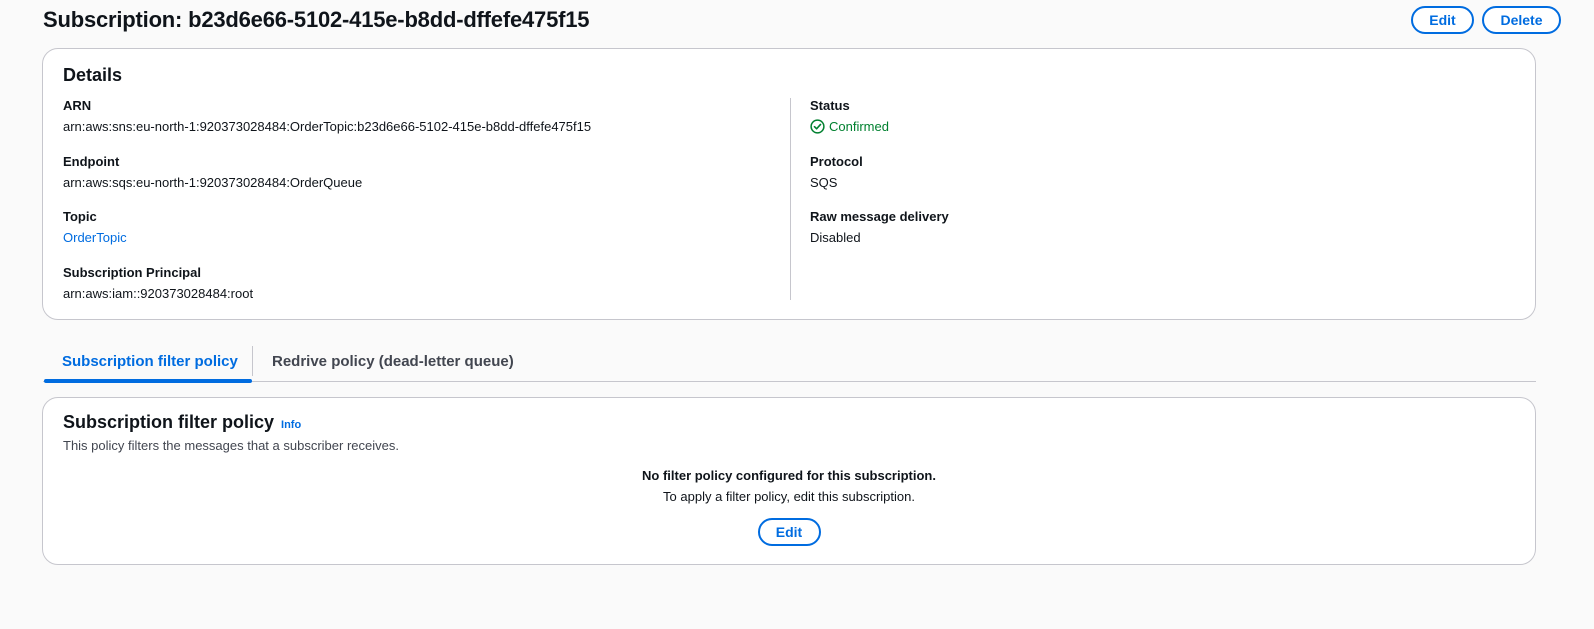  I want to click on raw-message-delivery-field: Raw message delivery Disabled, so click(1160, 237).